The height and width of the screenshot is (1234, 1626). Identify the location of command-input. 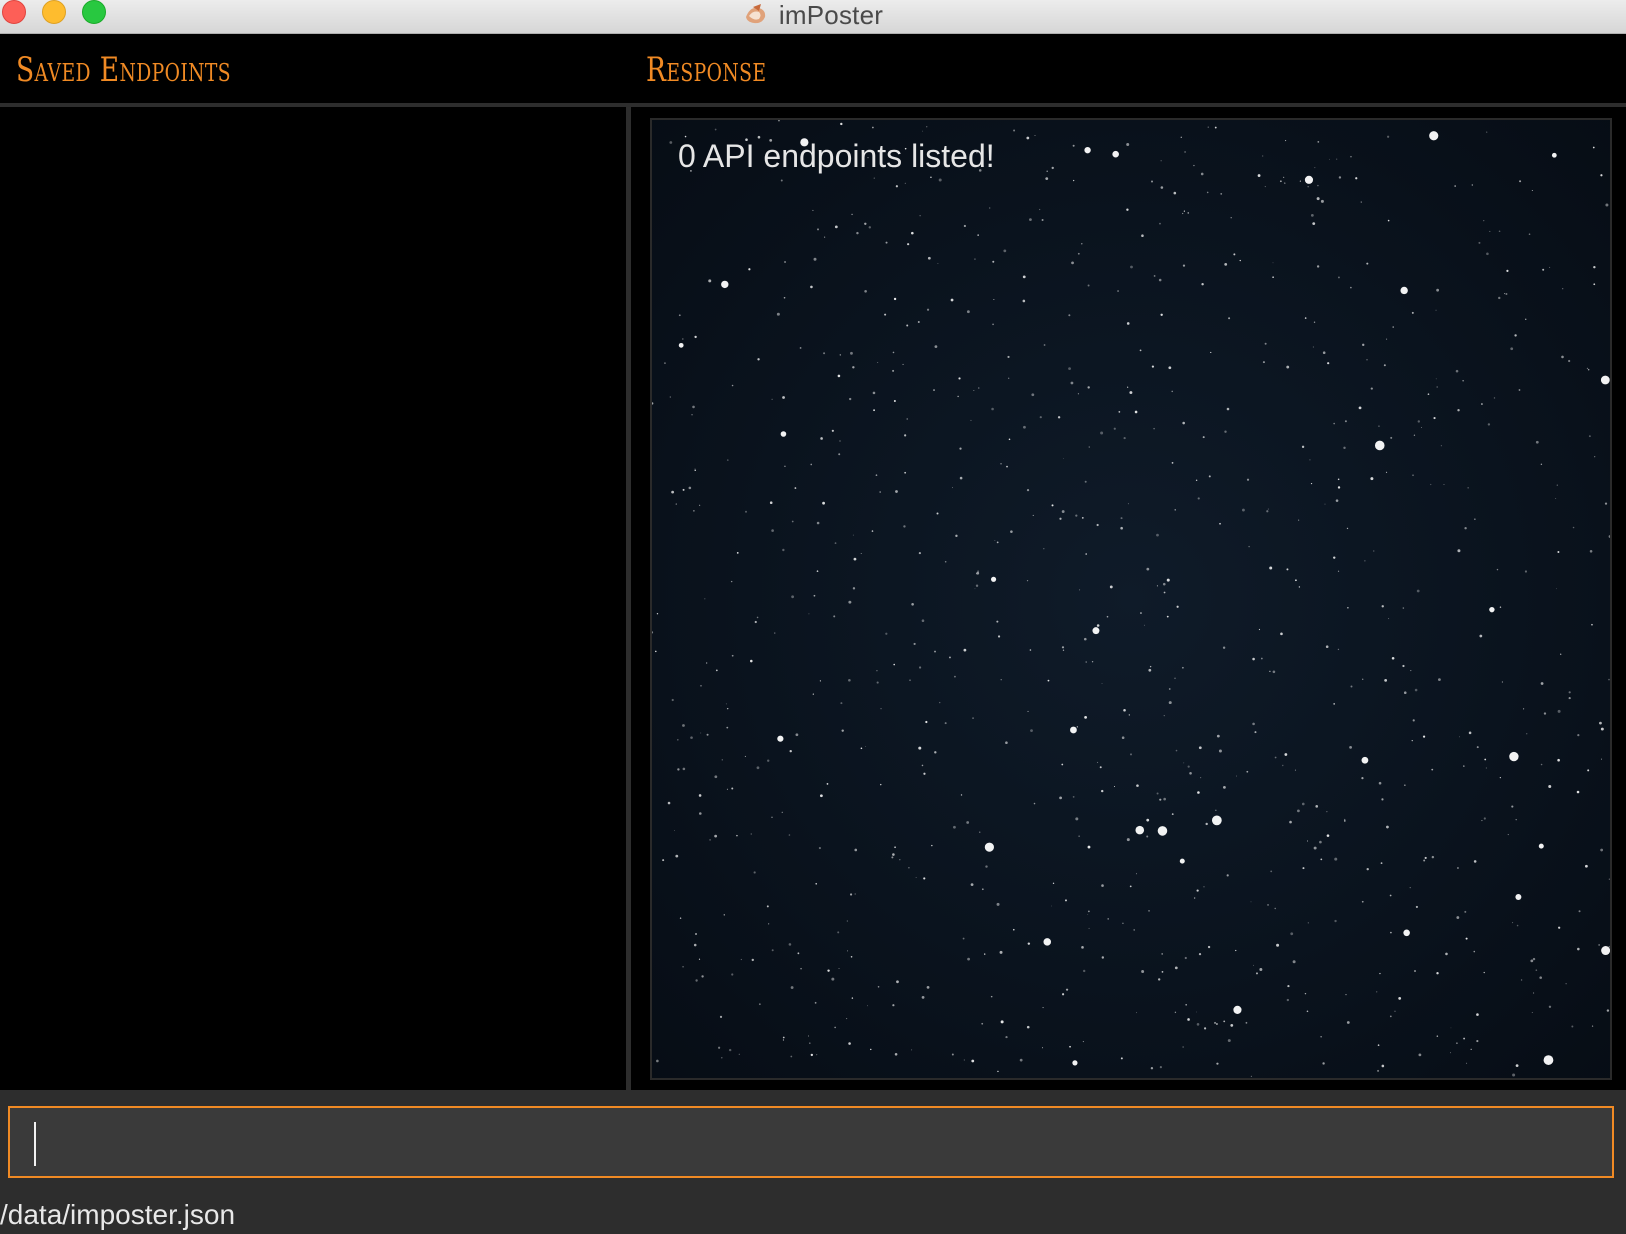
(811, 1142).